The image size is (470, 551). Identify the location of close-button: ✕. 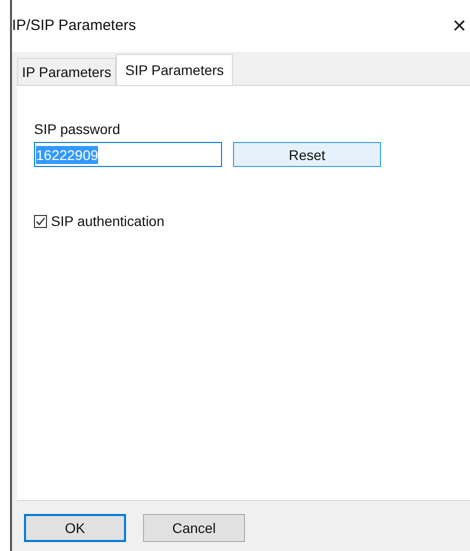
(459, 26).